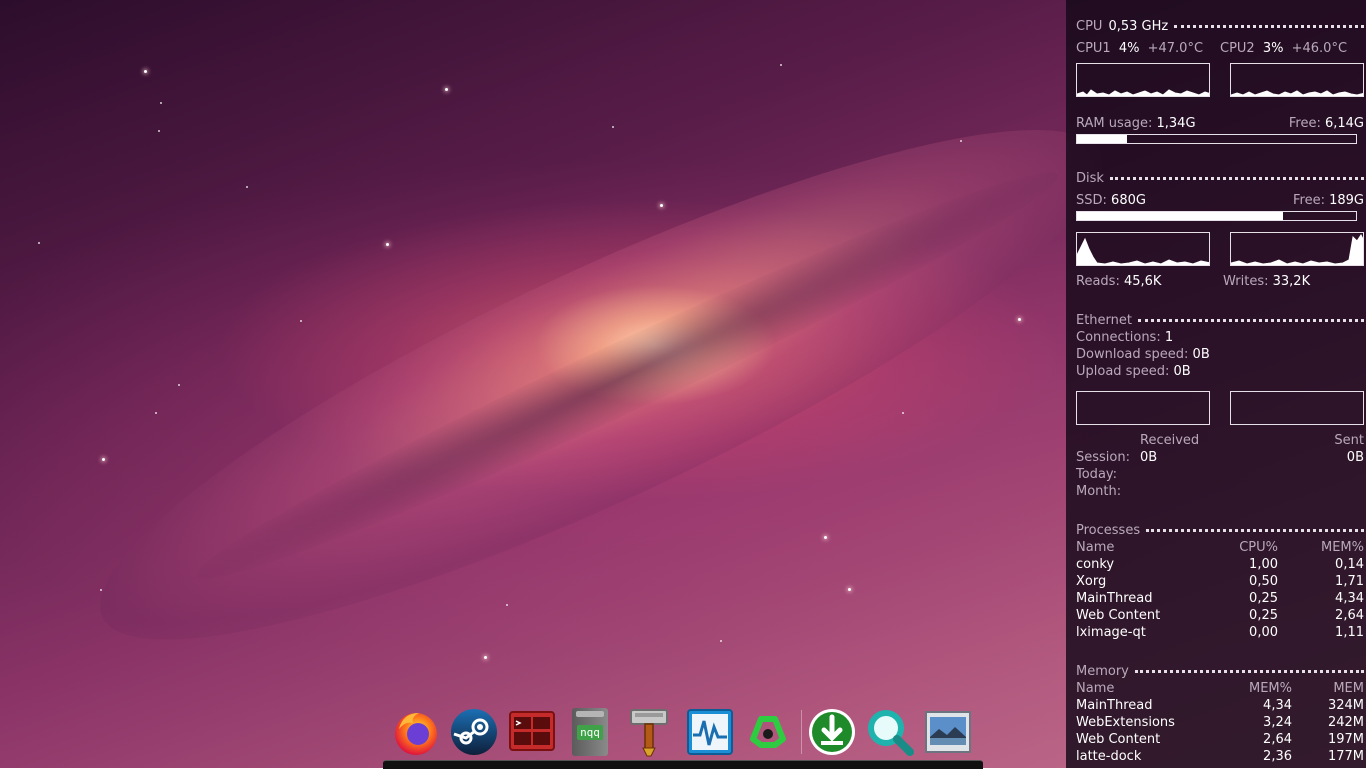  What do you see at coordinates (768, 732) in the screenshot?
I see `dock-item-qbittorrent` at bounding box center [768, 732].